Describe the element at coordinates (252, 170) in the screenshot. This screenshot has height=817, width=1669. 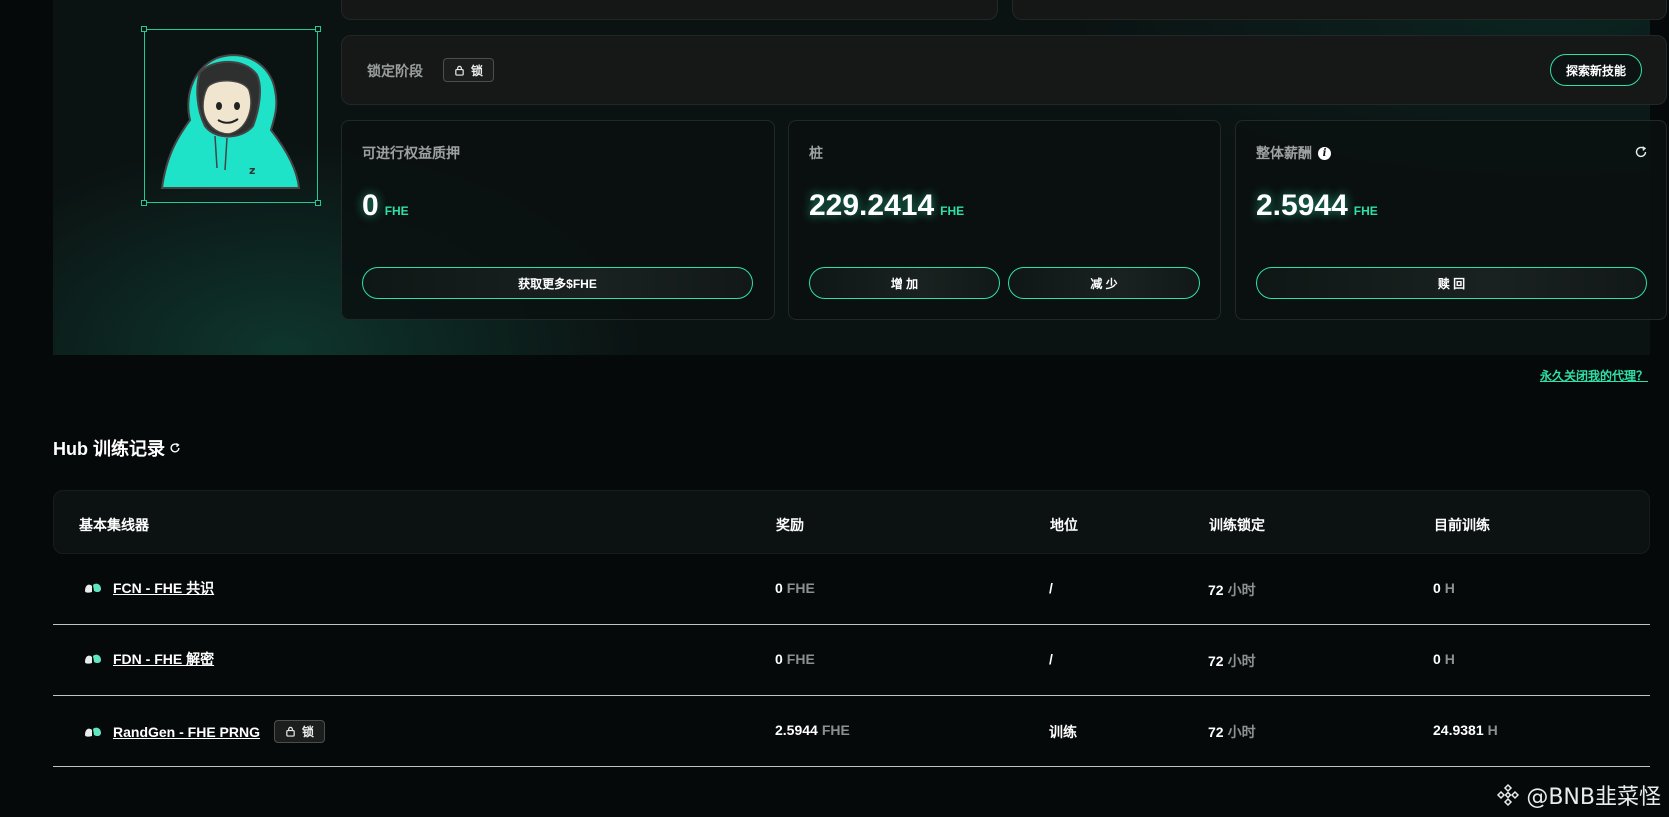
I see `svg-text: z` at that location.